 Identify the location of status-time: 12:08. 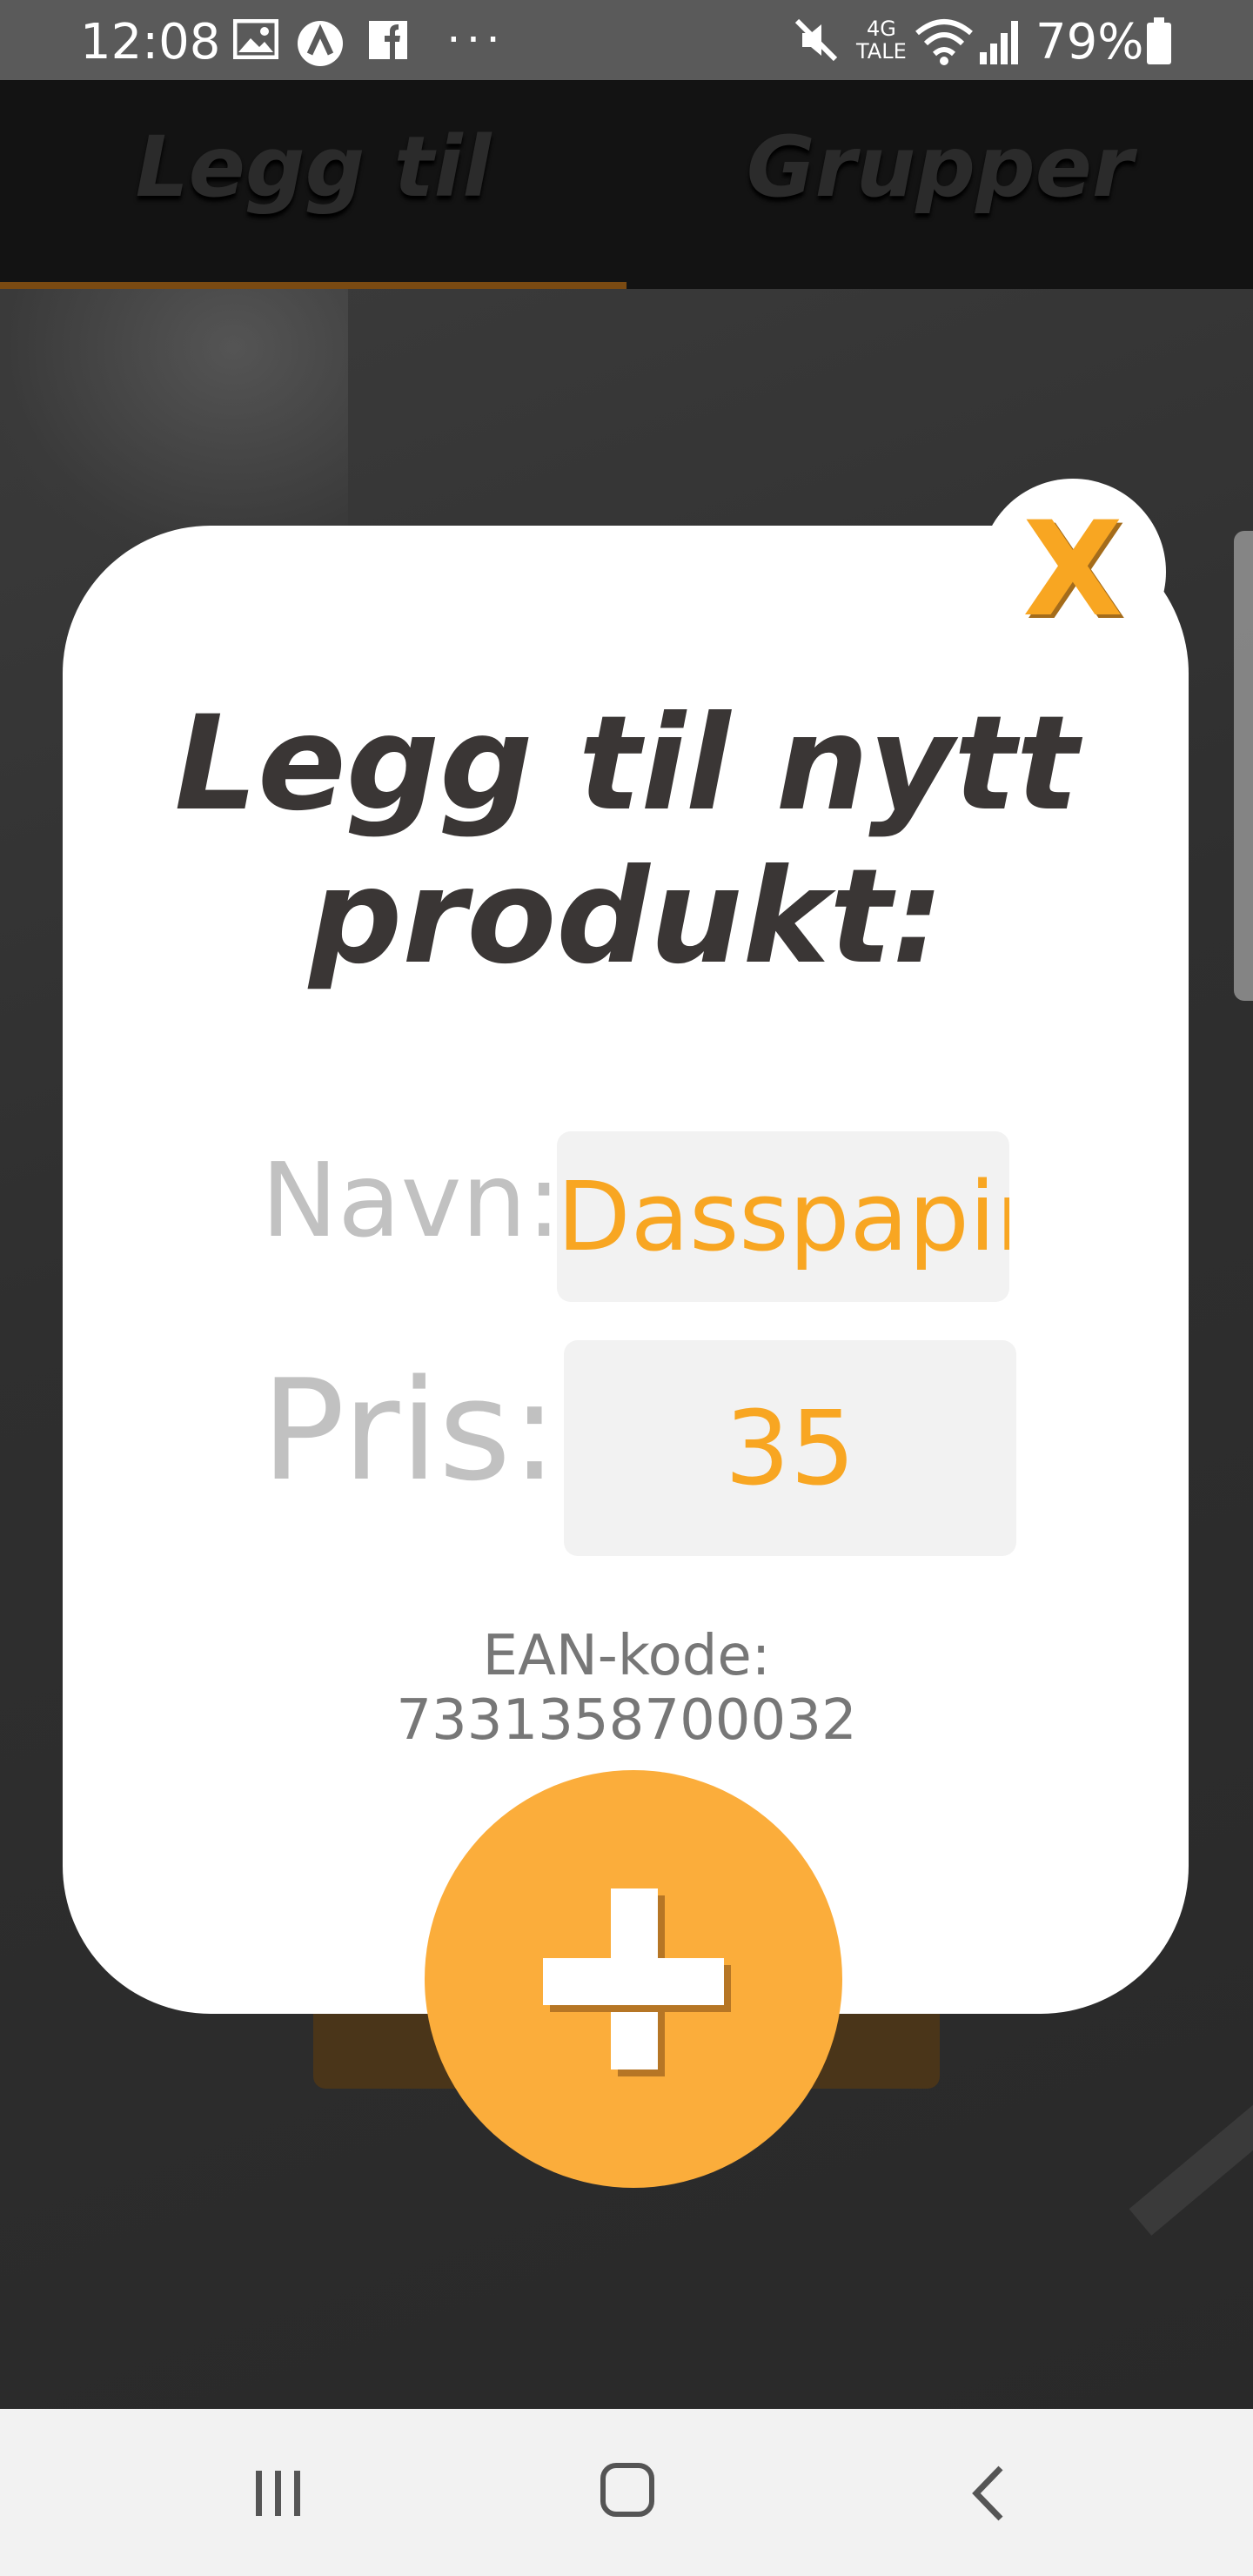
(150, 42).